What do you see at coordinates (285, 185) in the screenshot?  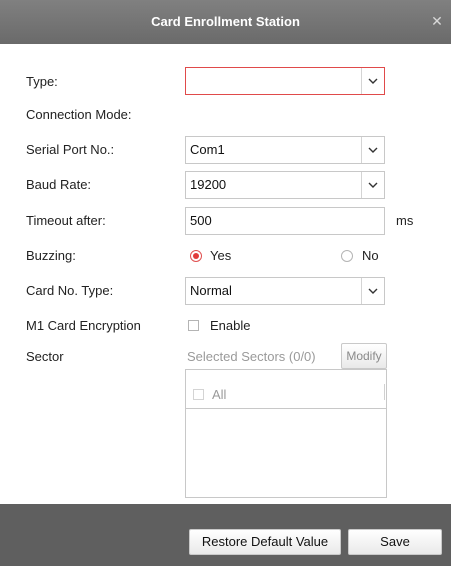 I see `baud-rate-select: 19200` at bounding box center [285, 185].